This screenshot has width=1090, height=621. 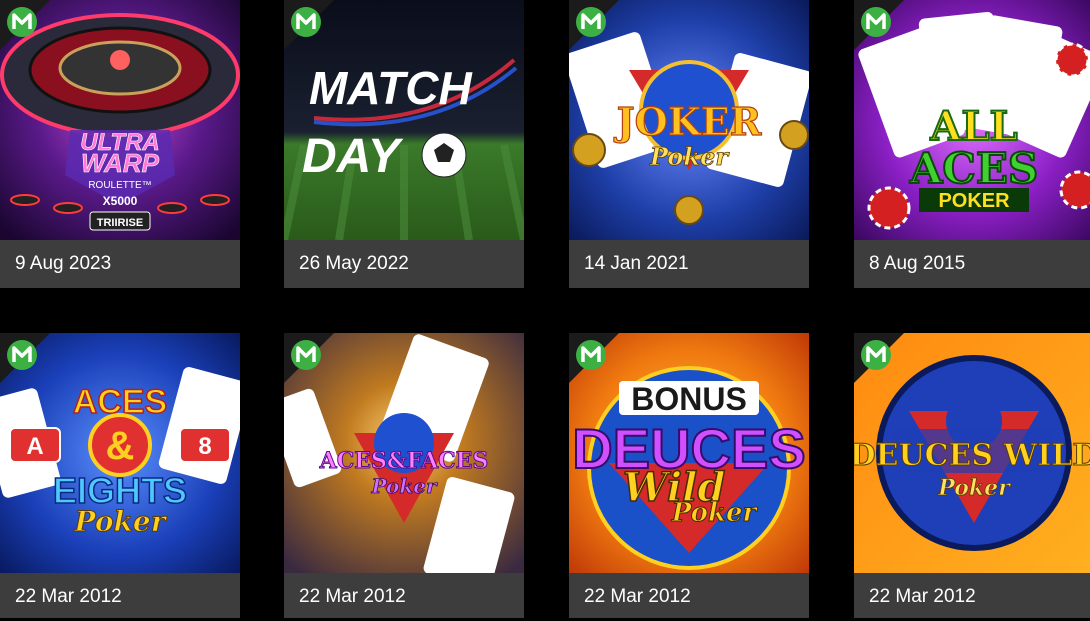 I want to click on game-thumbnail: ACES&FACES Poker, so click(x=404, y=453).